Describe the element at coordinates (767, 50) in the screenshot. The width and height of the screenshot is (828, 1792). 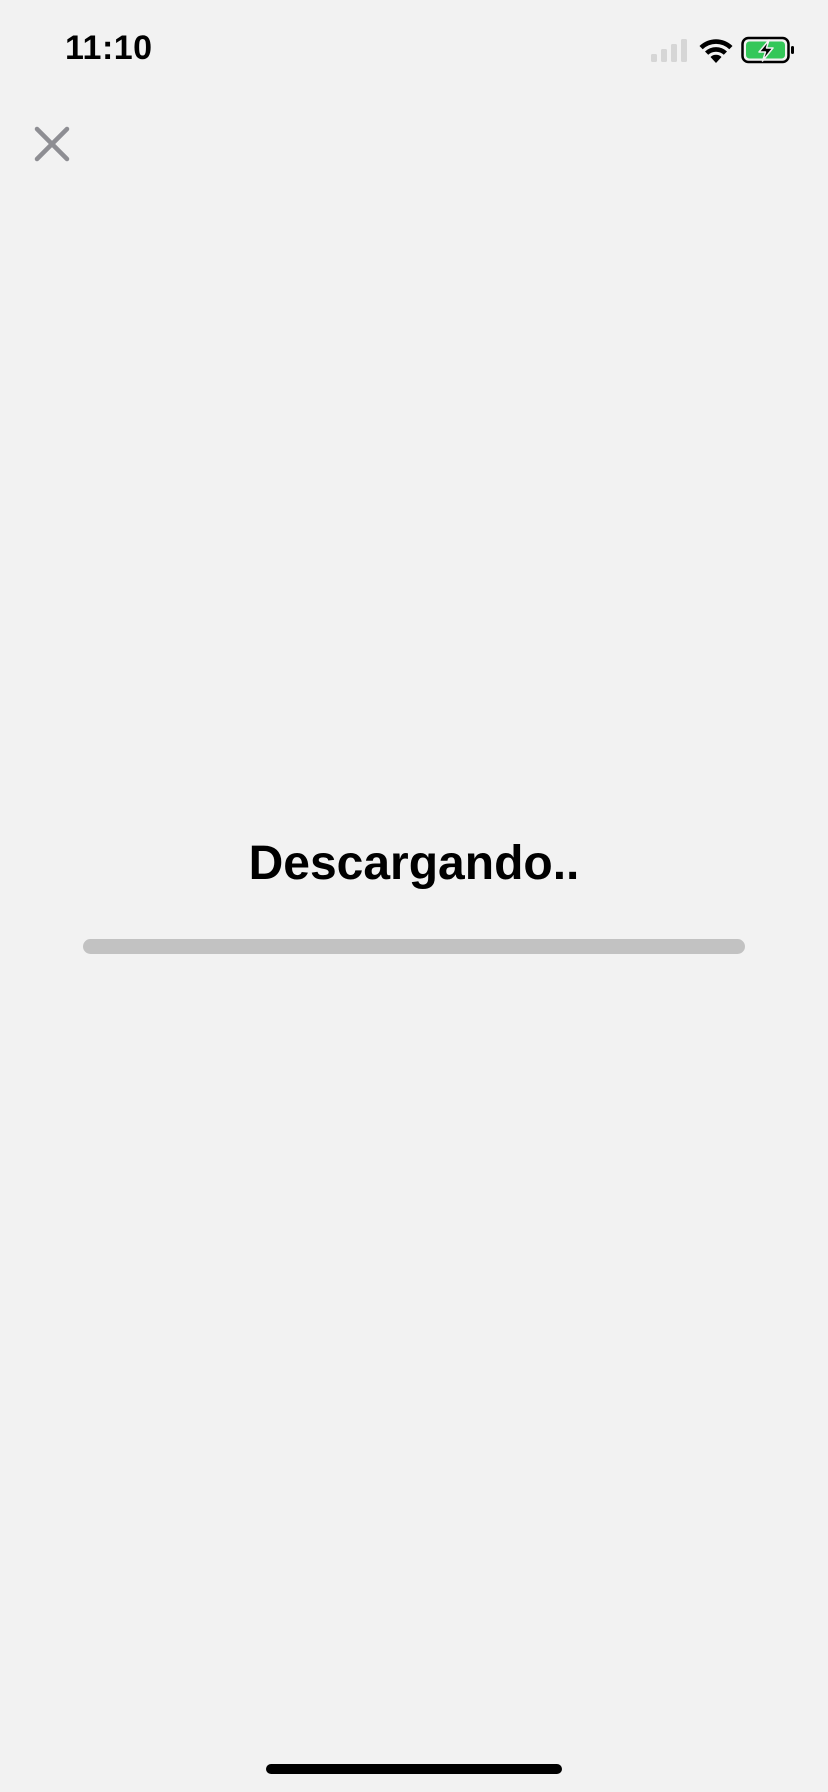
I see `battery-charging-icon` at that location.